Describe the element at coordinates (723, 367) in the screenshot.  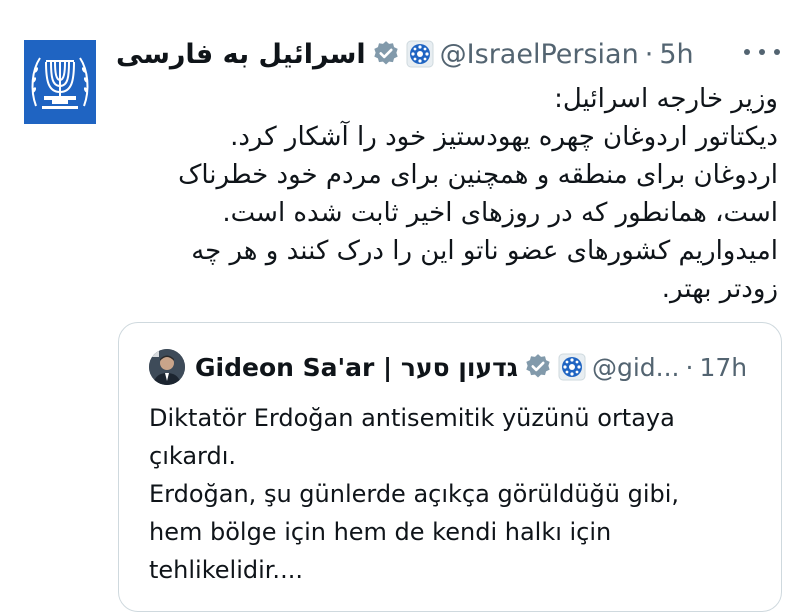
I see `quoted-tweet-timestamp: 17h` at that location.